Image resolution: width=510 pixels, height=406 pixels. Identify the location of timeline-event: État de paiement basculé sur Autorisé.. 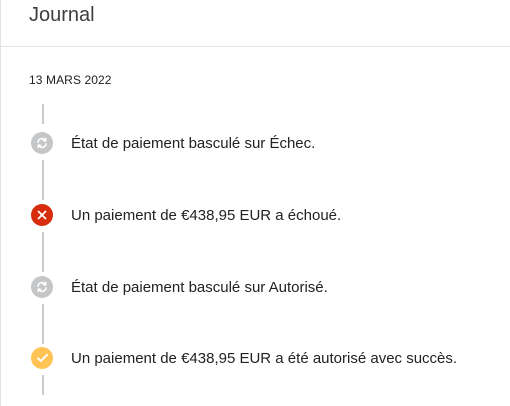
(179, 287).